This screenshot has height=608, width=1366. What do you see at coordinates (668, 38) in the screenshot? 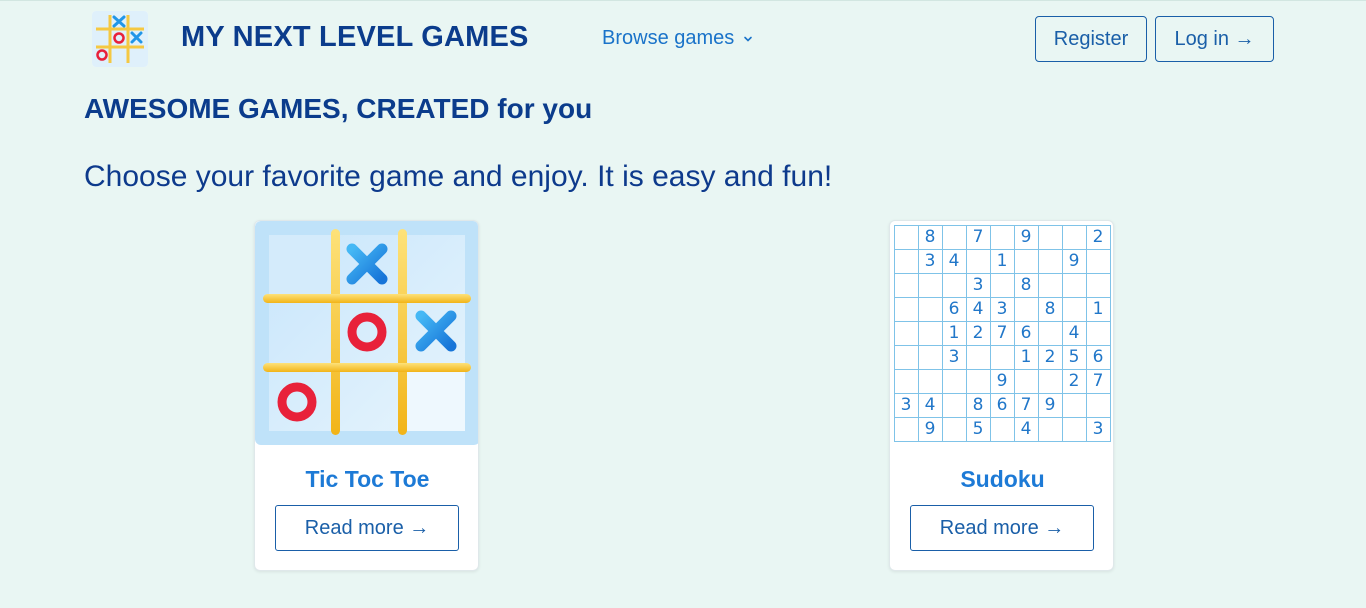
I see `browse-games-label: Browse games` at bounding box center [668, 38].